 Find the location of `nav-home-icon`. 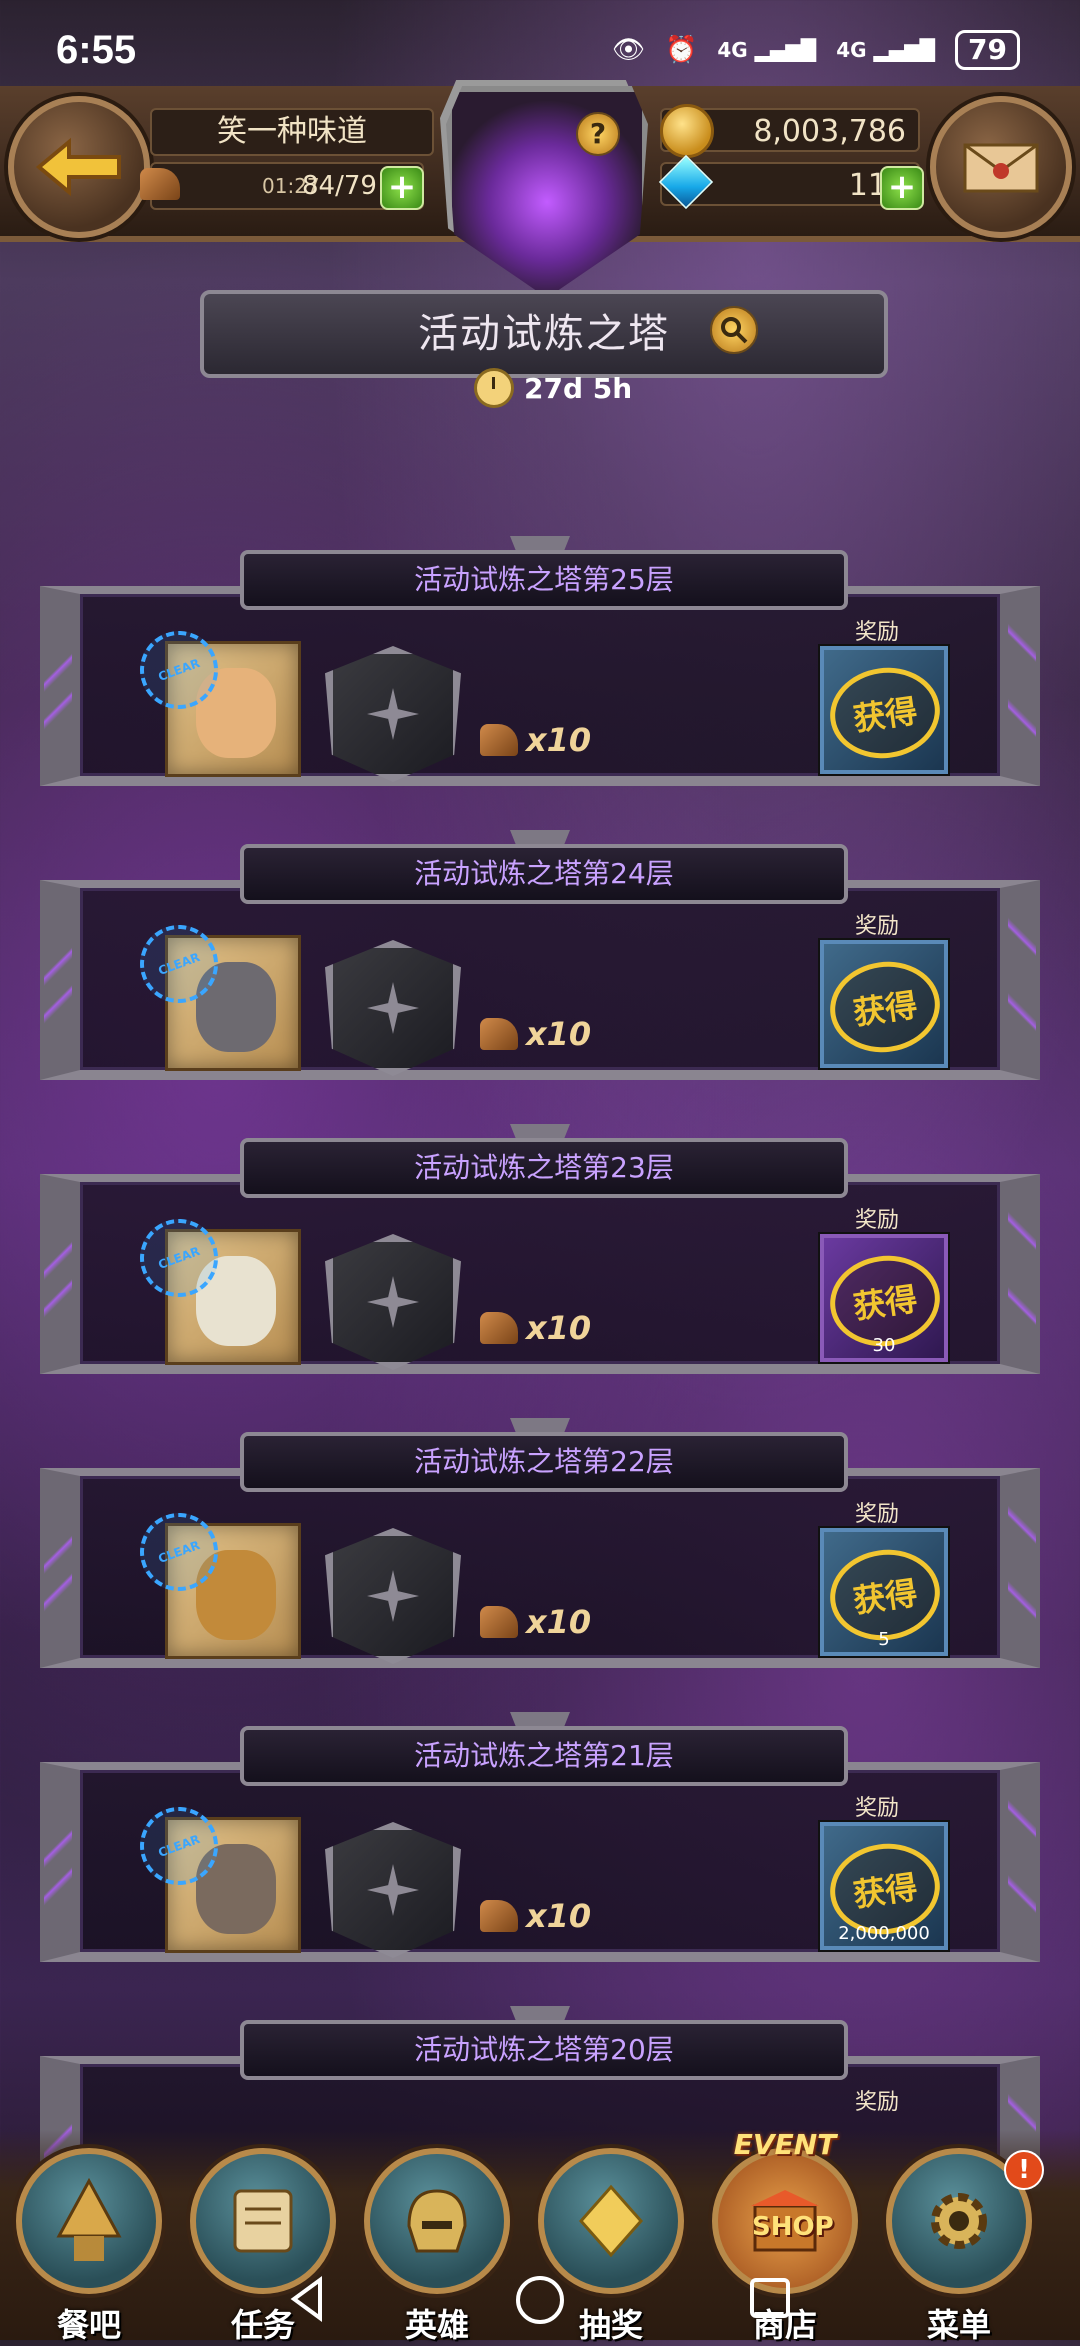

nav-home-icon is located at coordinates (540, 2300).